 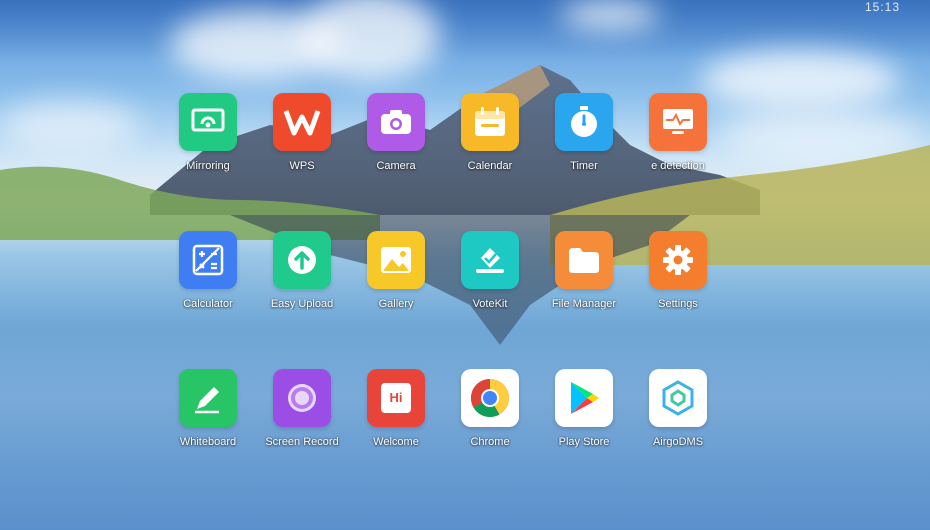 I want to click on app-label: Play Store, so click(x=584, y=442).